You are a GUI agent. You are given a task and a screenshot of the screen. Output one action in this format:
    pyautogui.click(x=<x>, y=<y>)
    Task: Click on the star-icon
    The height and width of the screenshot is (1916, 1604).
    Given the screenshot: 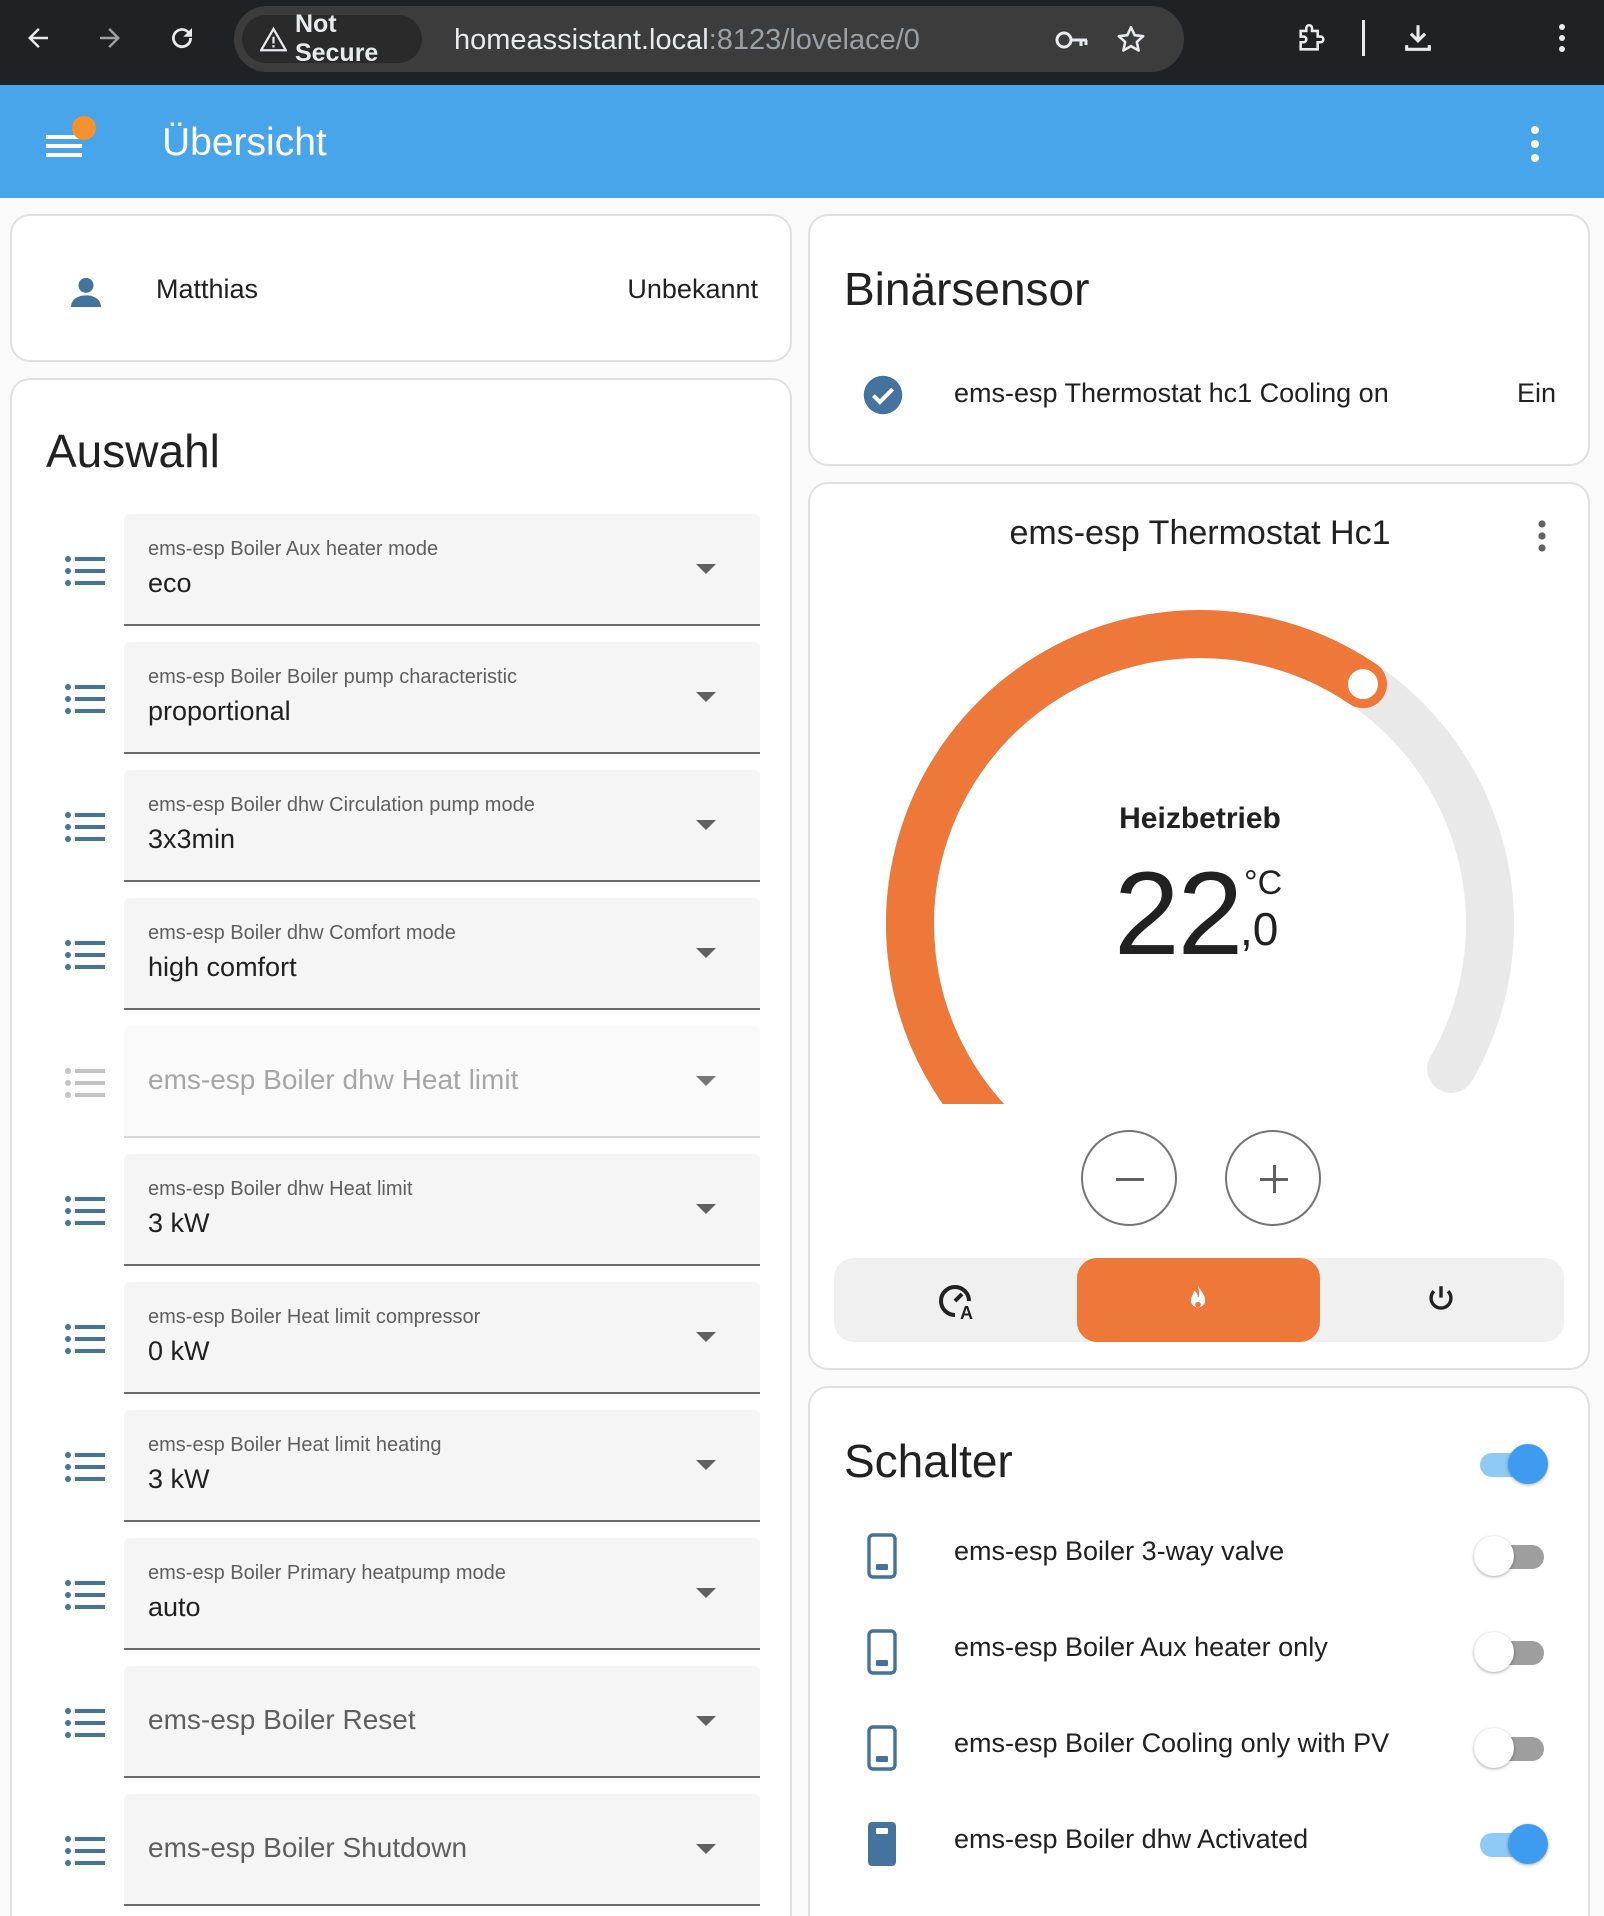 What is the action you would take?
    pyautogui.click(x=1131, y=40)
    